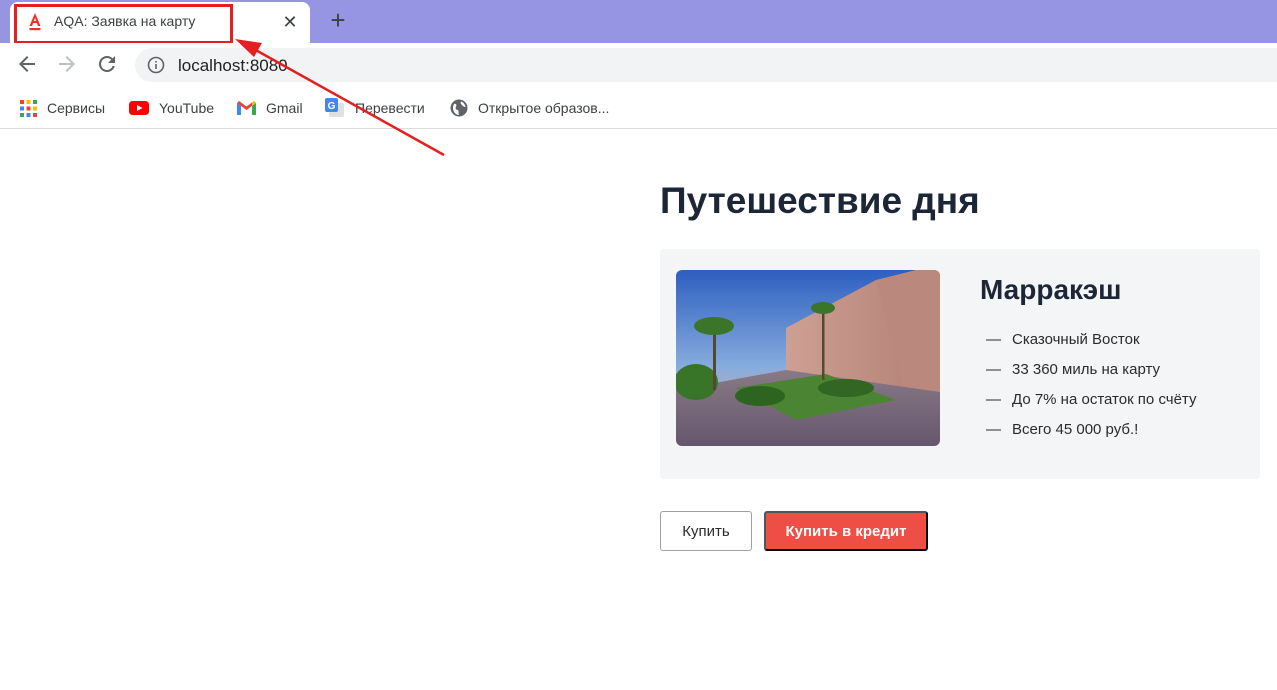  Describe the element at coordinates (390, 108) in the screenshot. I see `bookmark-label: Перевести` at that location.